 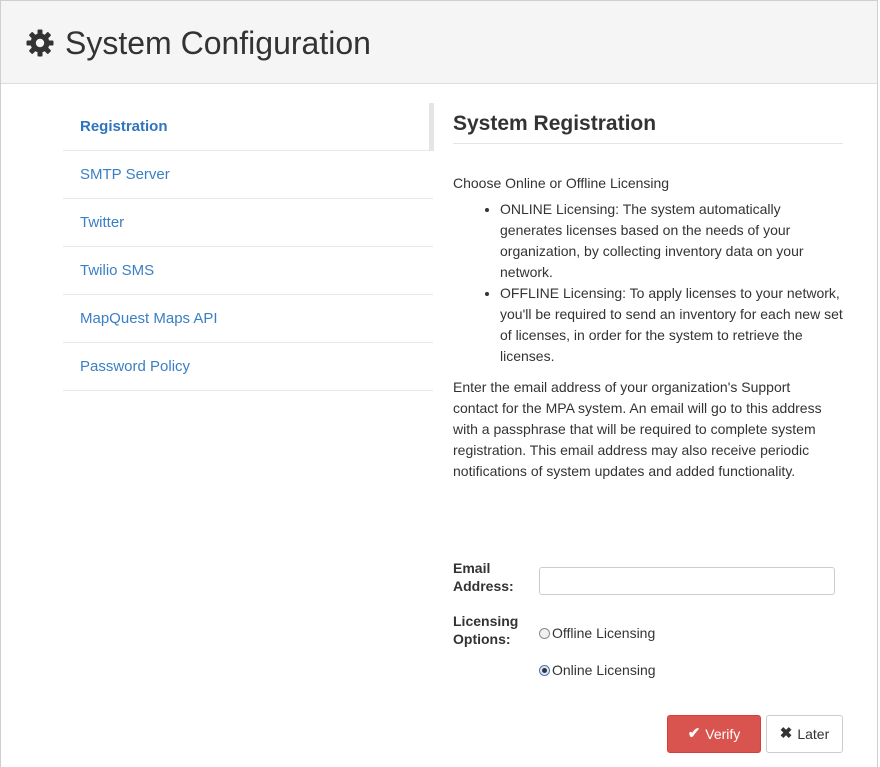 I want to click on radio-label: Offline Licensing, so click(x=604, y=633).